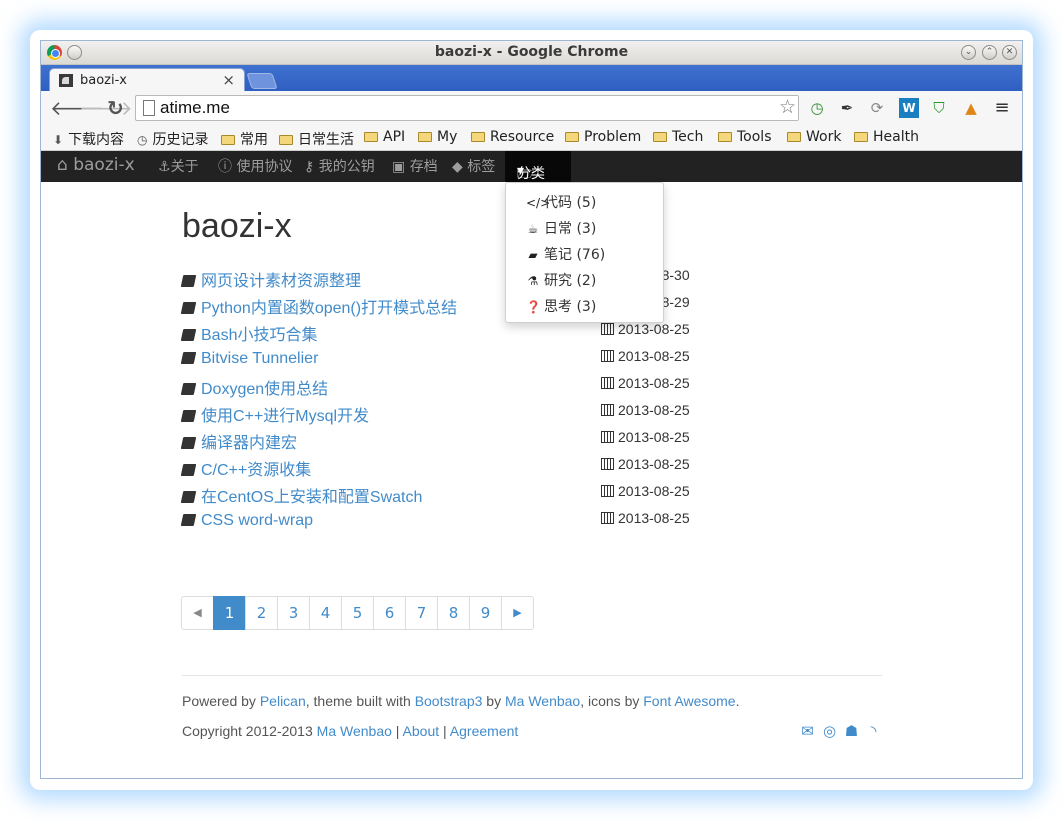 This screenshot has width=1063, height=821. Describe the element at coordinates (449, 701) in the screenshot. I see `bootstrap-link: Bootstrap3` at that location.